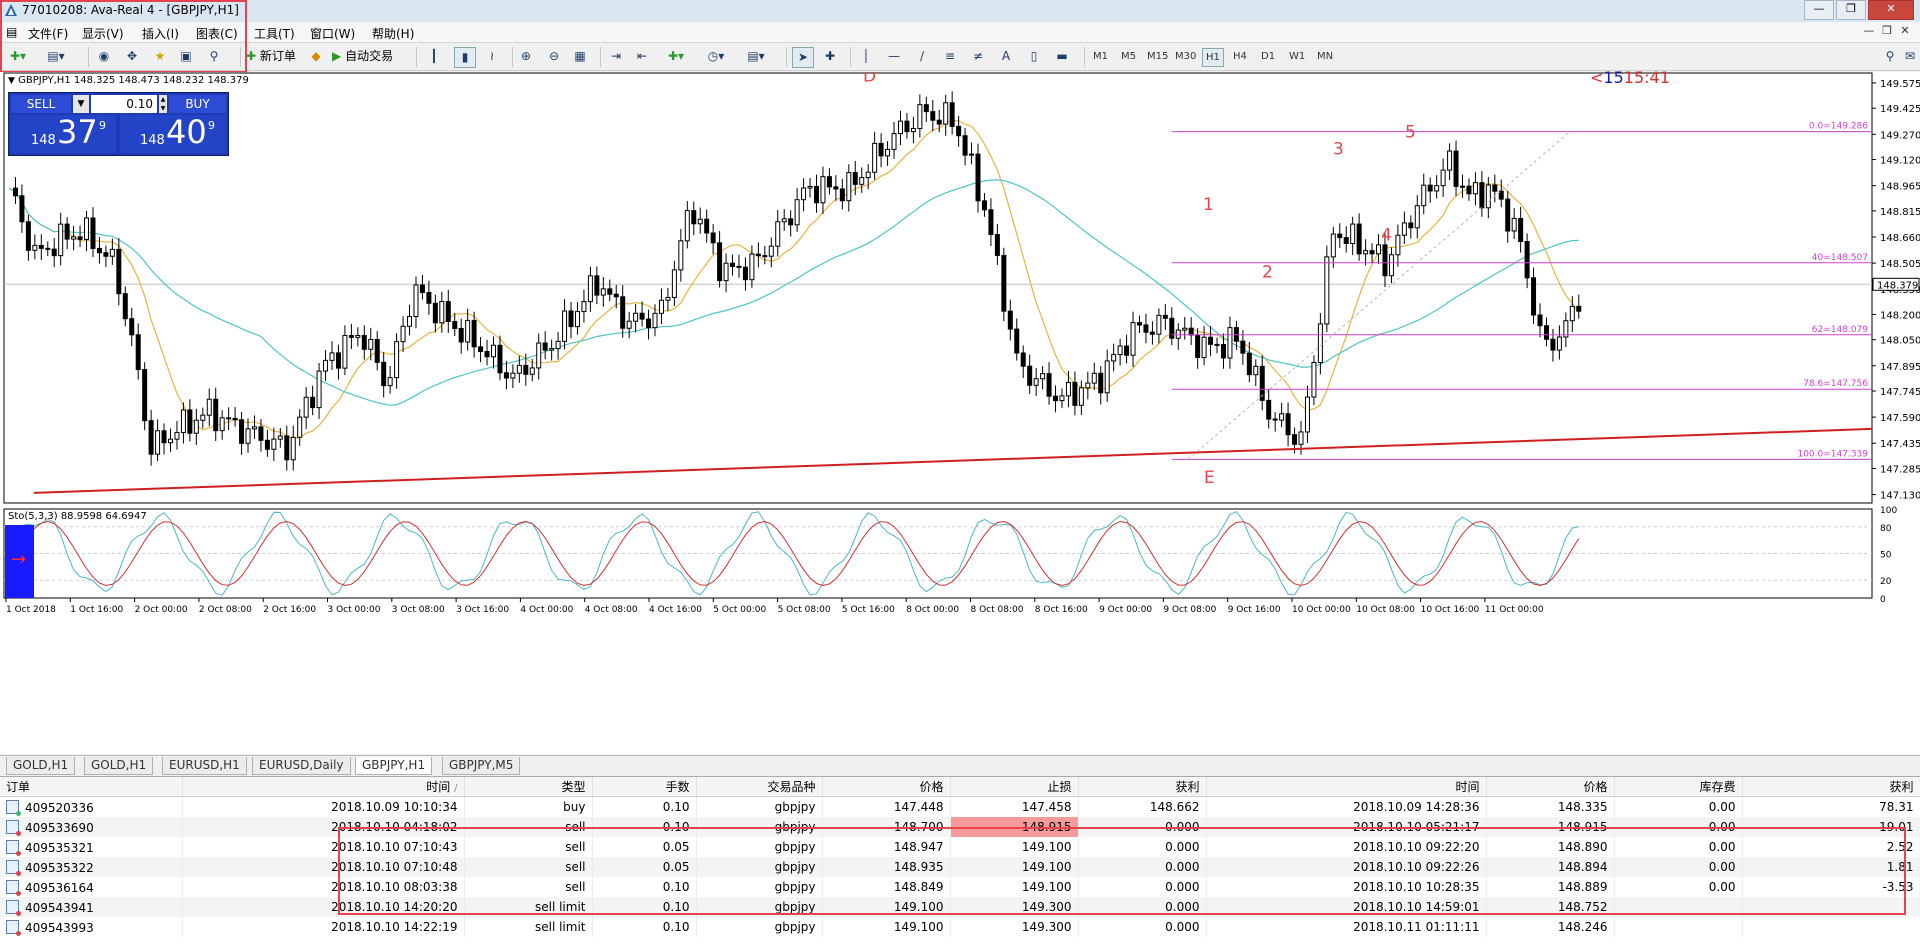  What do you see at coordinates (1891, 10) in the screenshot?
I see `close-button: ✕` at bounding box center [1891, 10].